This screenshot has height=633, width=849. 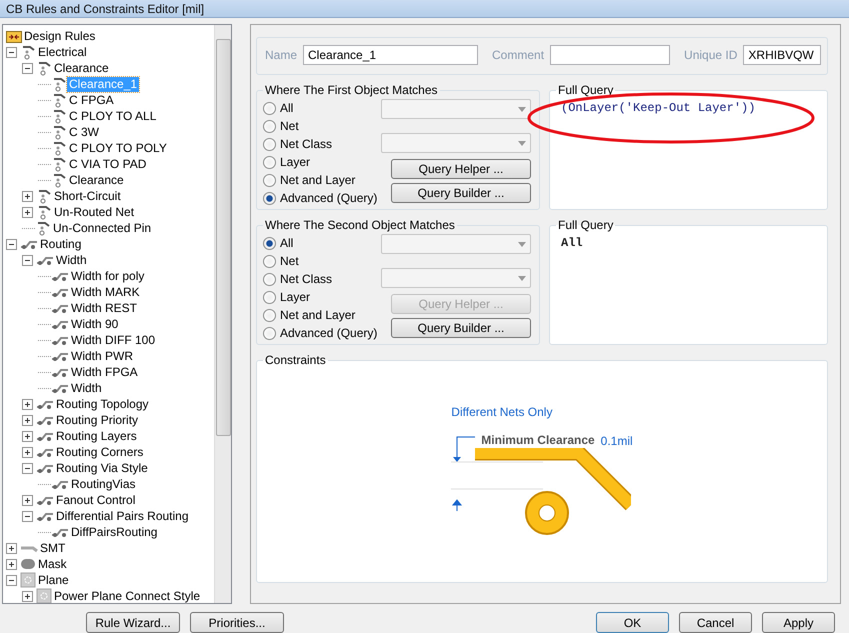 I want to click on tree-item: Power Plane Connect Style, so click(x=127, y=595).